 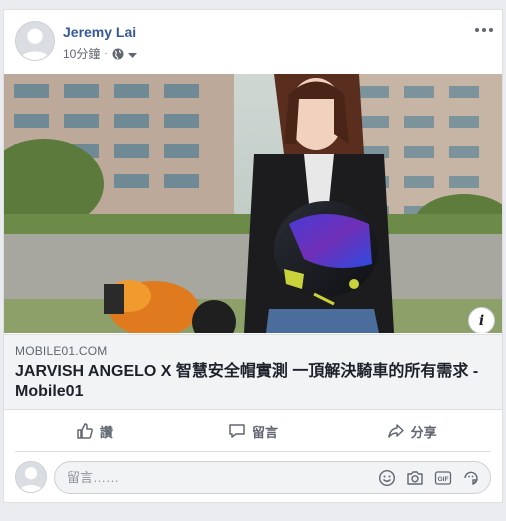 I want to click on post-timestamp: 10分鐘, so click(x=81, y=53).